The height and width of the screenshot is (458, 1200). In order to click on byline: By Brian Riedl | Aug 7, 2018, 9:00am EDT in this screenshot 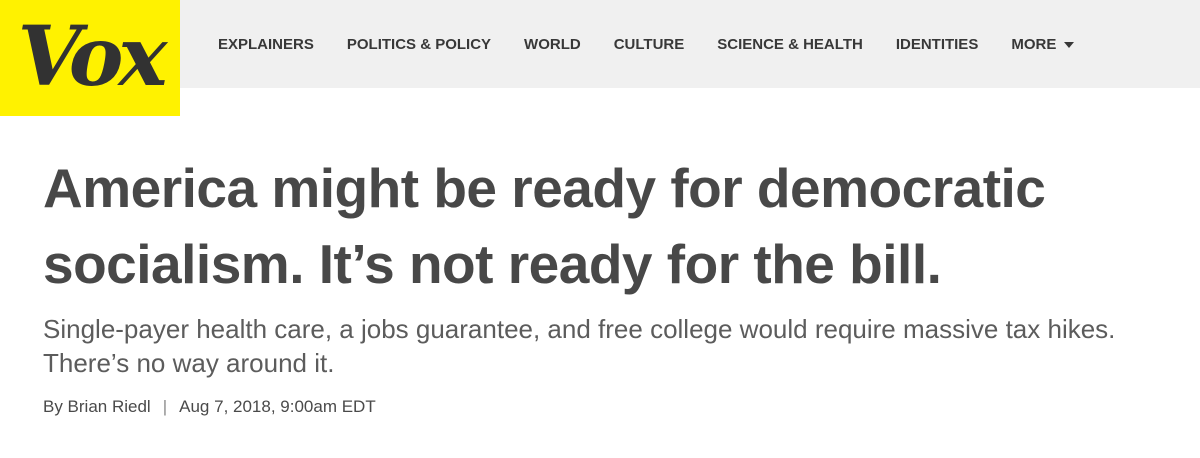, I will do `click(209, 407)`.